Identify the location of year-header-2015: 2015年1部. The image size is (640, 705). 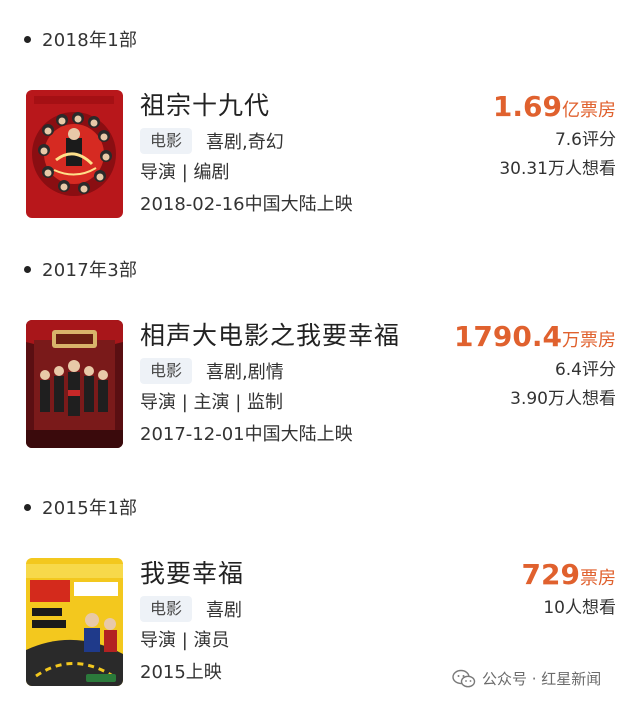
(80, 507).